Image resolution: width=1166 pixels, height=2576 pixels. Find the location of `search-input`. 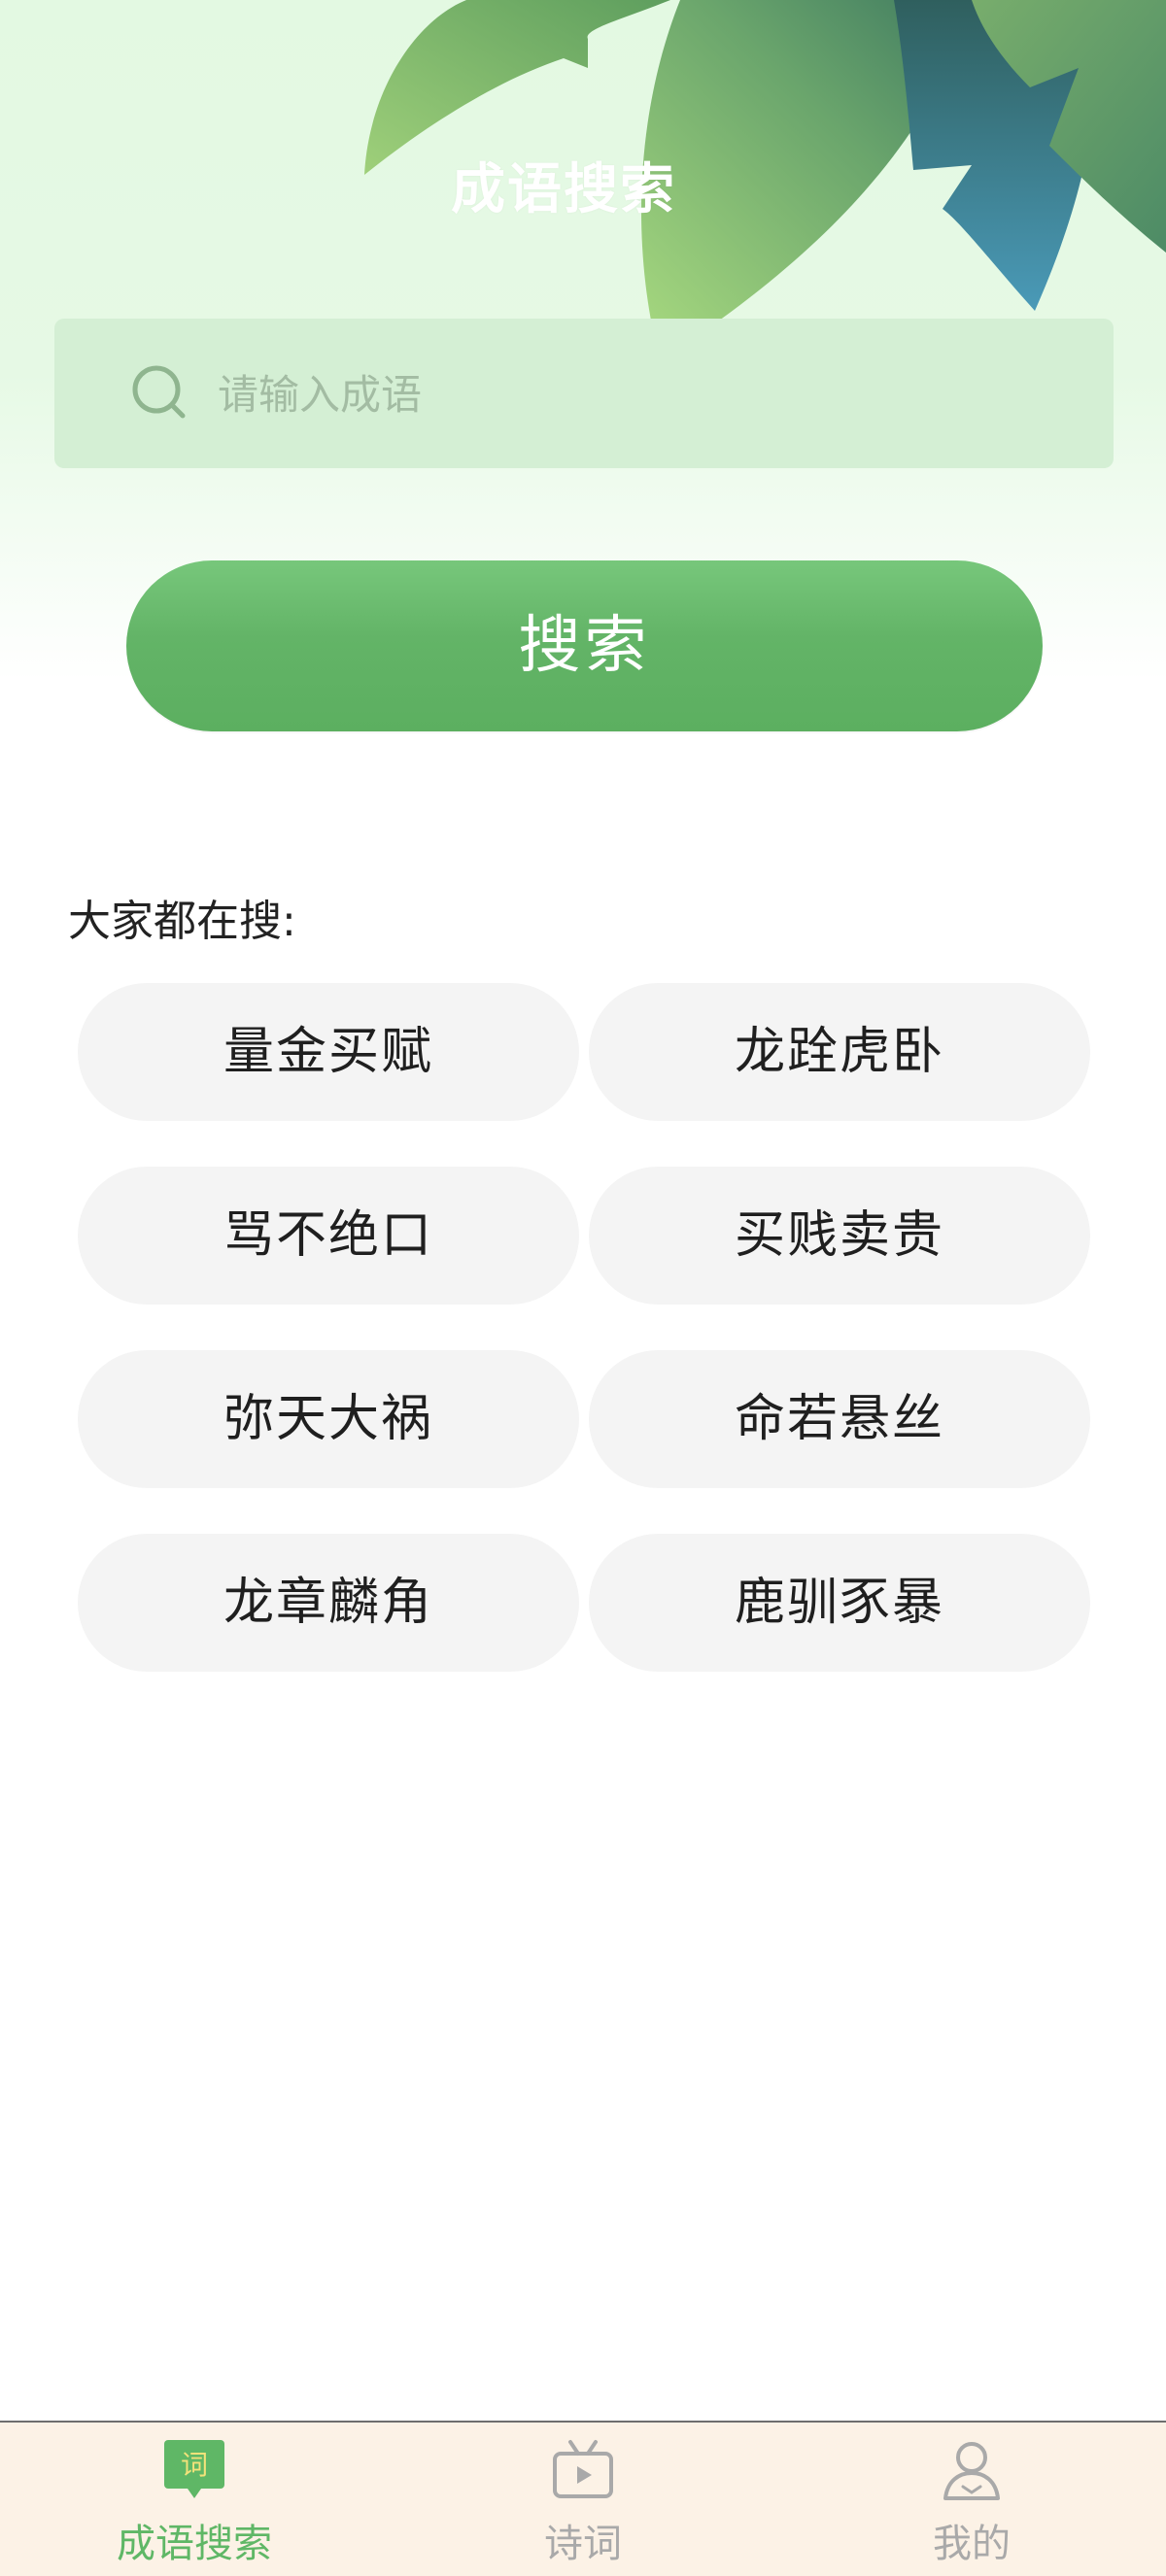

search-input is located at coordinates (635, 394).